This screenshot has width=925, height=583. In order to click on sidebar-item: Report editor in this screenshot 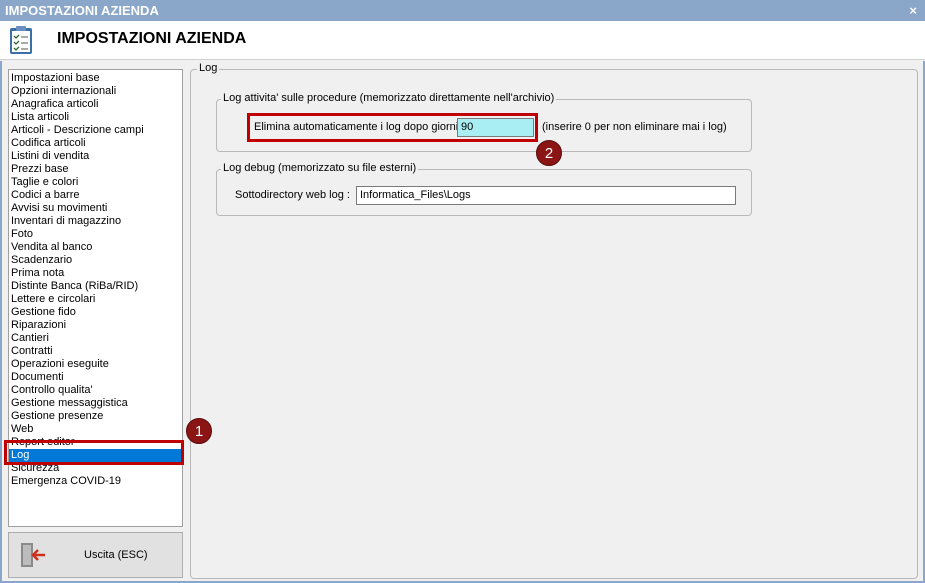, I will do `click(95, 442)`.